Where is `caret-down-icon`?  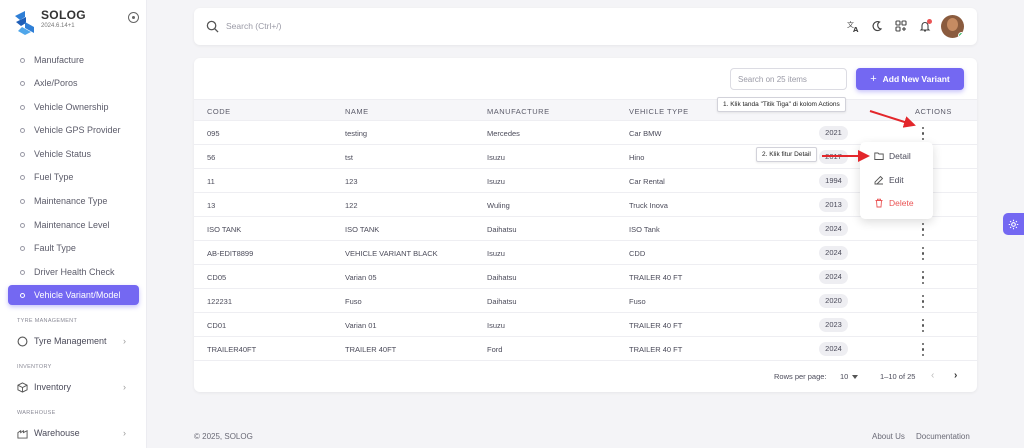 caret-down-icon is located at coordinates (855, 377).